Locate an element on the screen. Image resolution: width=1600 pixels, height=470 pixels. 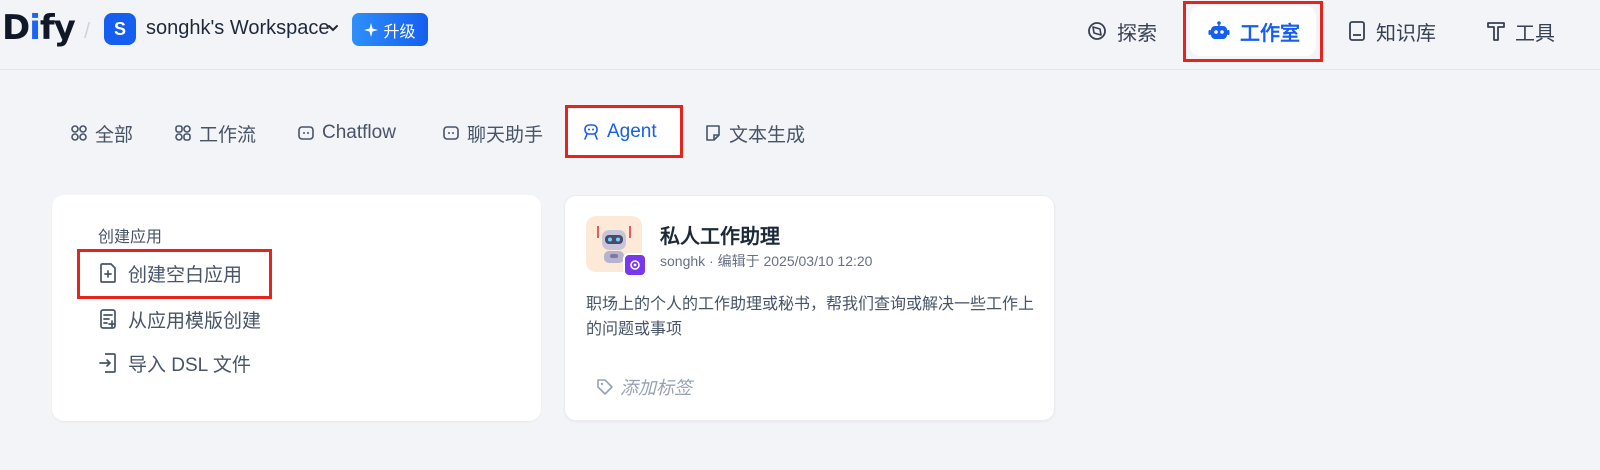
agent-icon is located at coordinates (591, 132).